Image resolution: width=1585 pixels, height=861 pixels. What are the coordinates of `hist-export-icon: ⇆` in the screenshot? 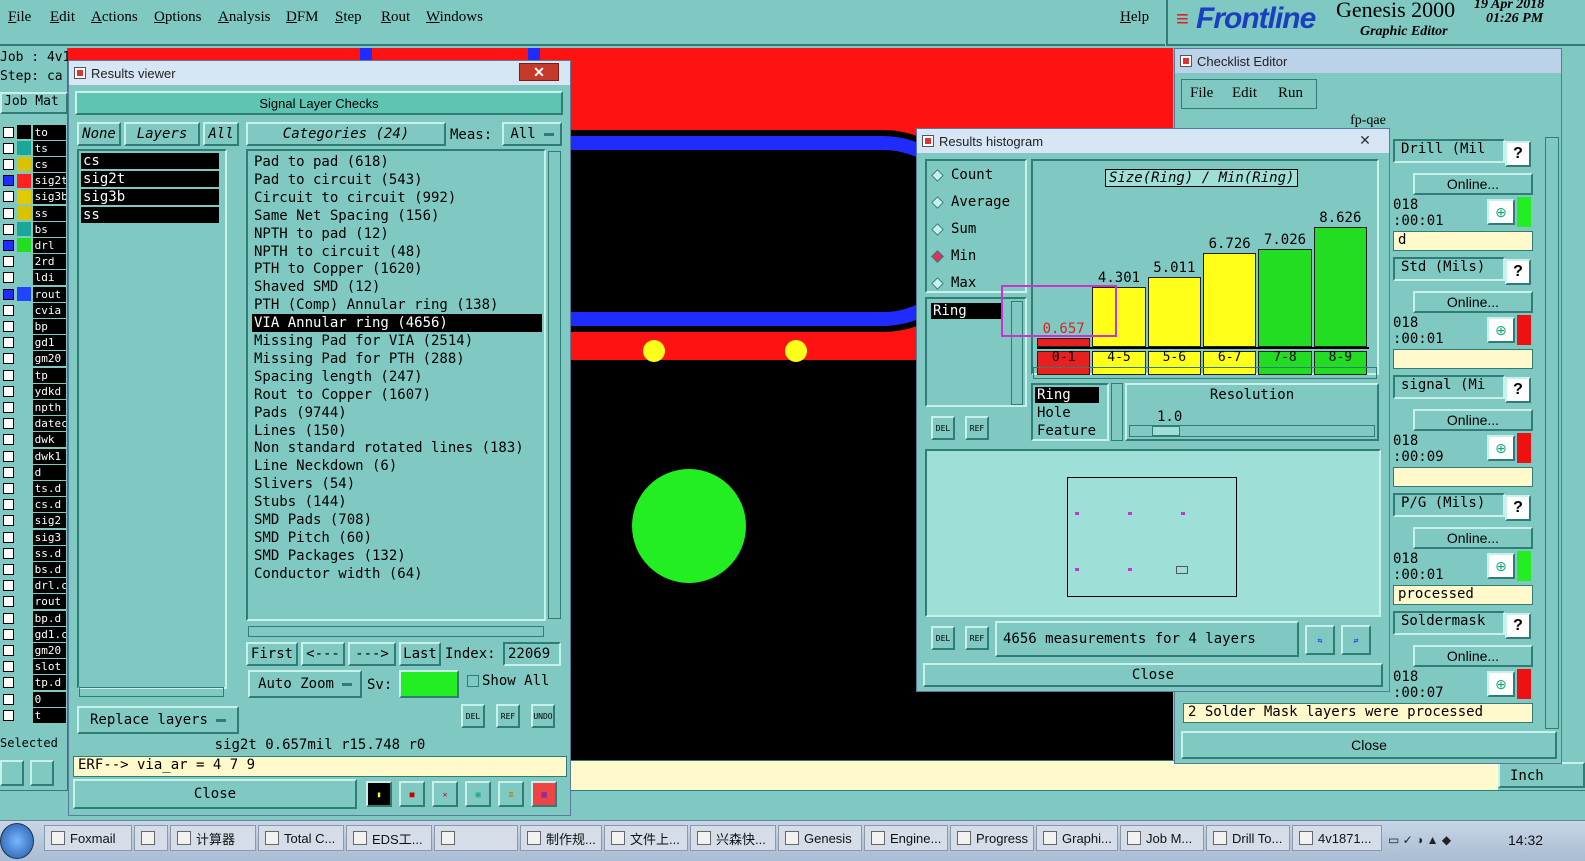 It's located at (1320, 640).